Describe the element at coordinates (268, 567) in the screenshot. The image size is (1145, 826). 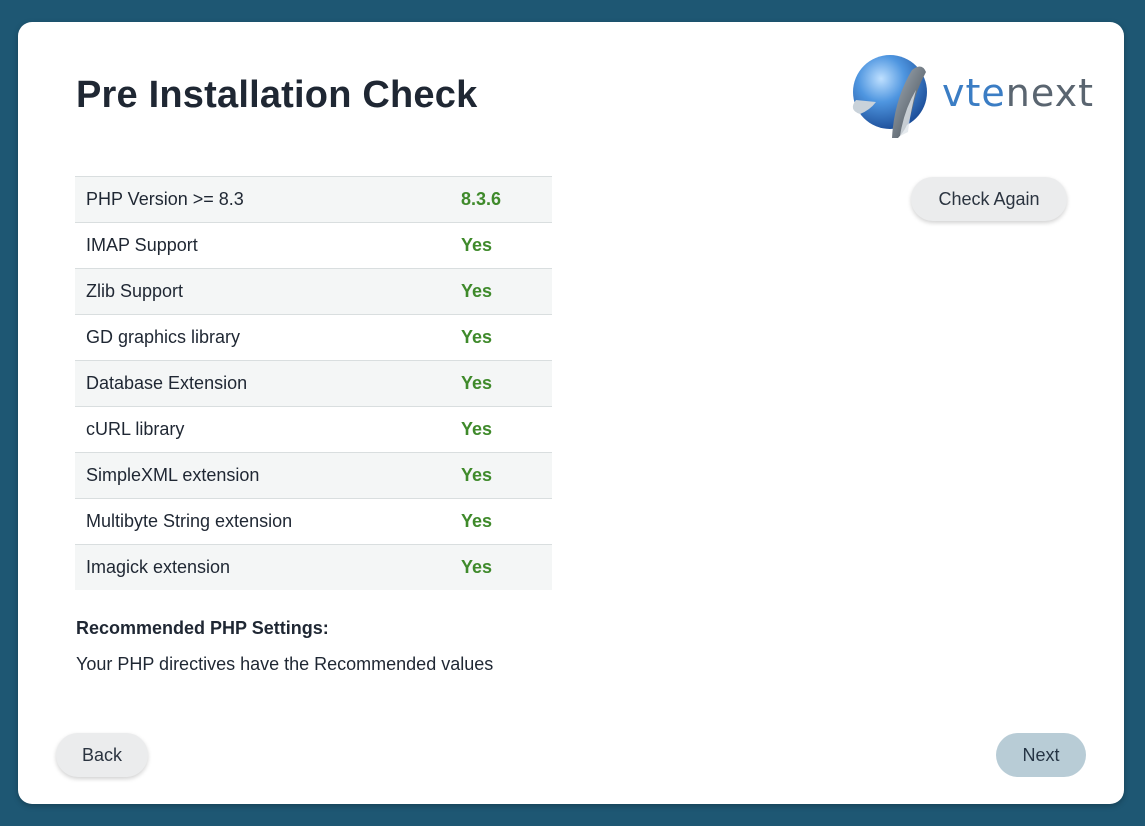
I see `requirement-label: Imagick extension` at that location.